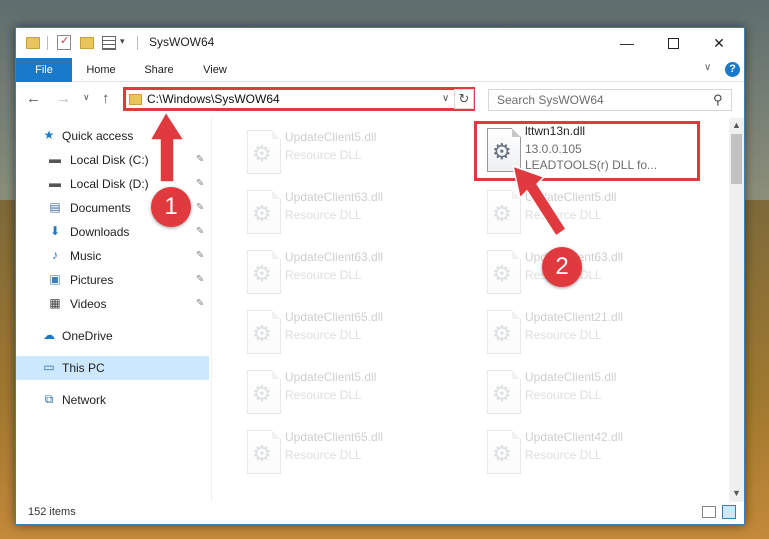 The image size is (769, 539). Describe the element at coordinates (171, 207) in the screenshot. I see `step-1-badge: 1` at that location.